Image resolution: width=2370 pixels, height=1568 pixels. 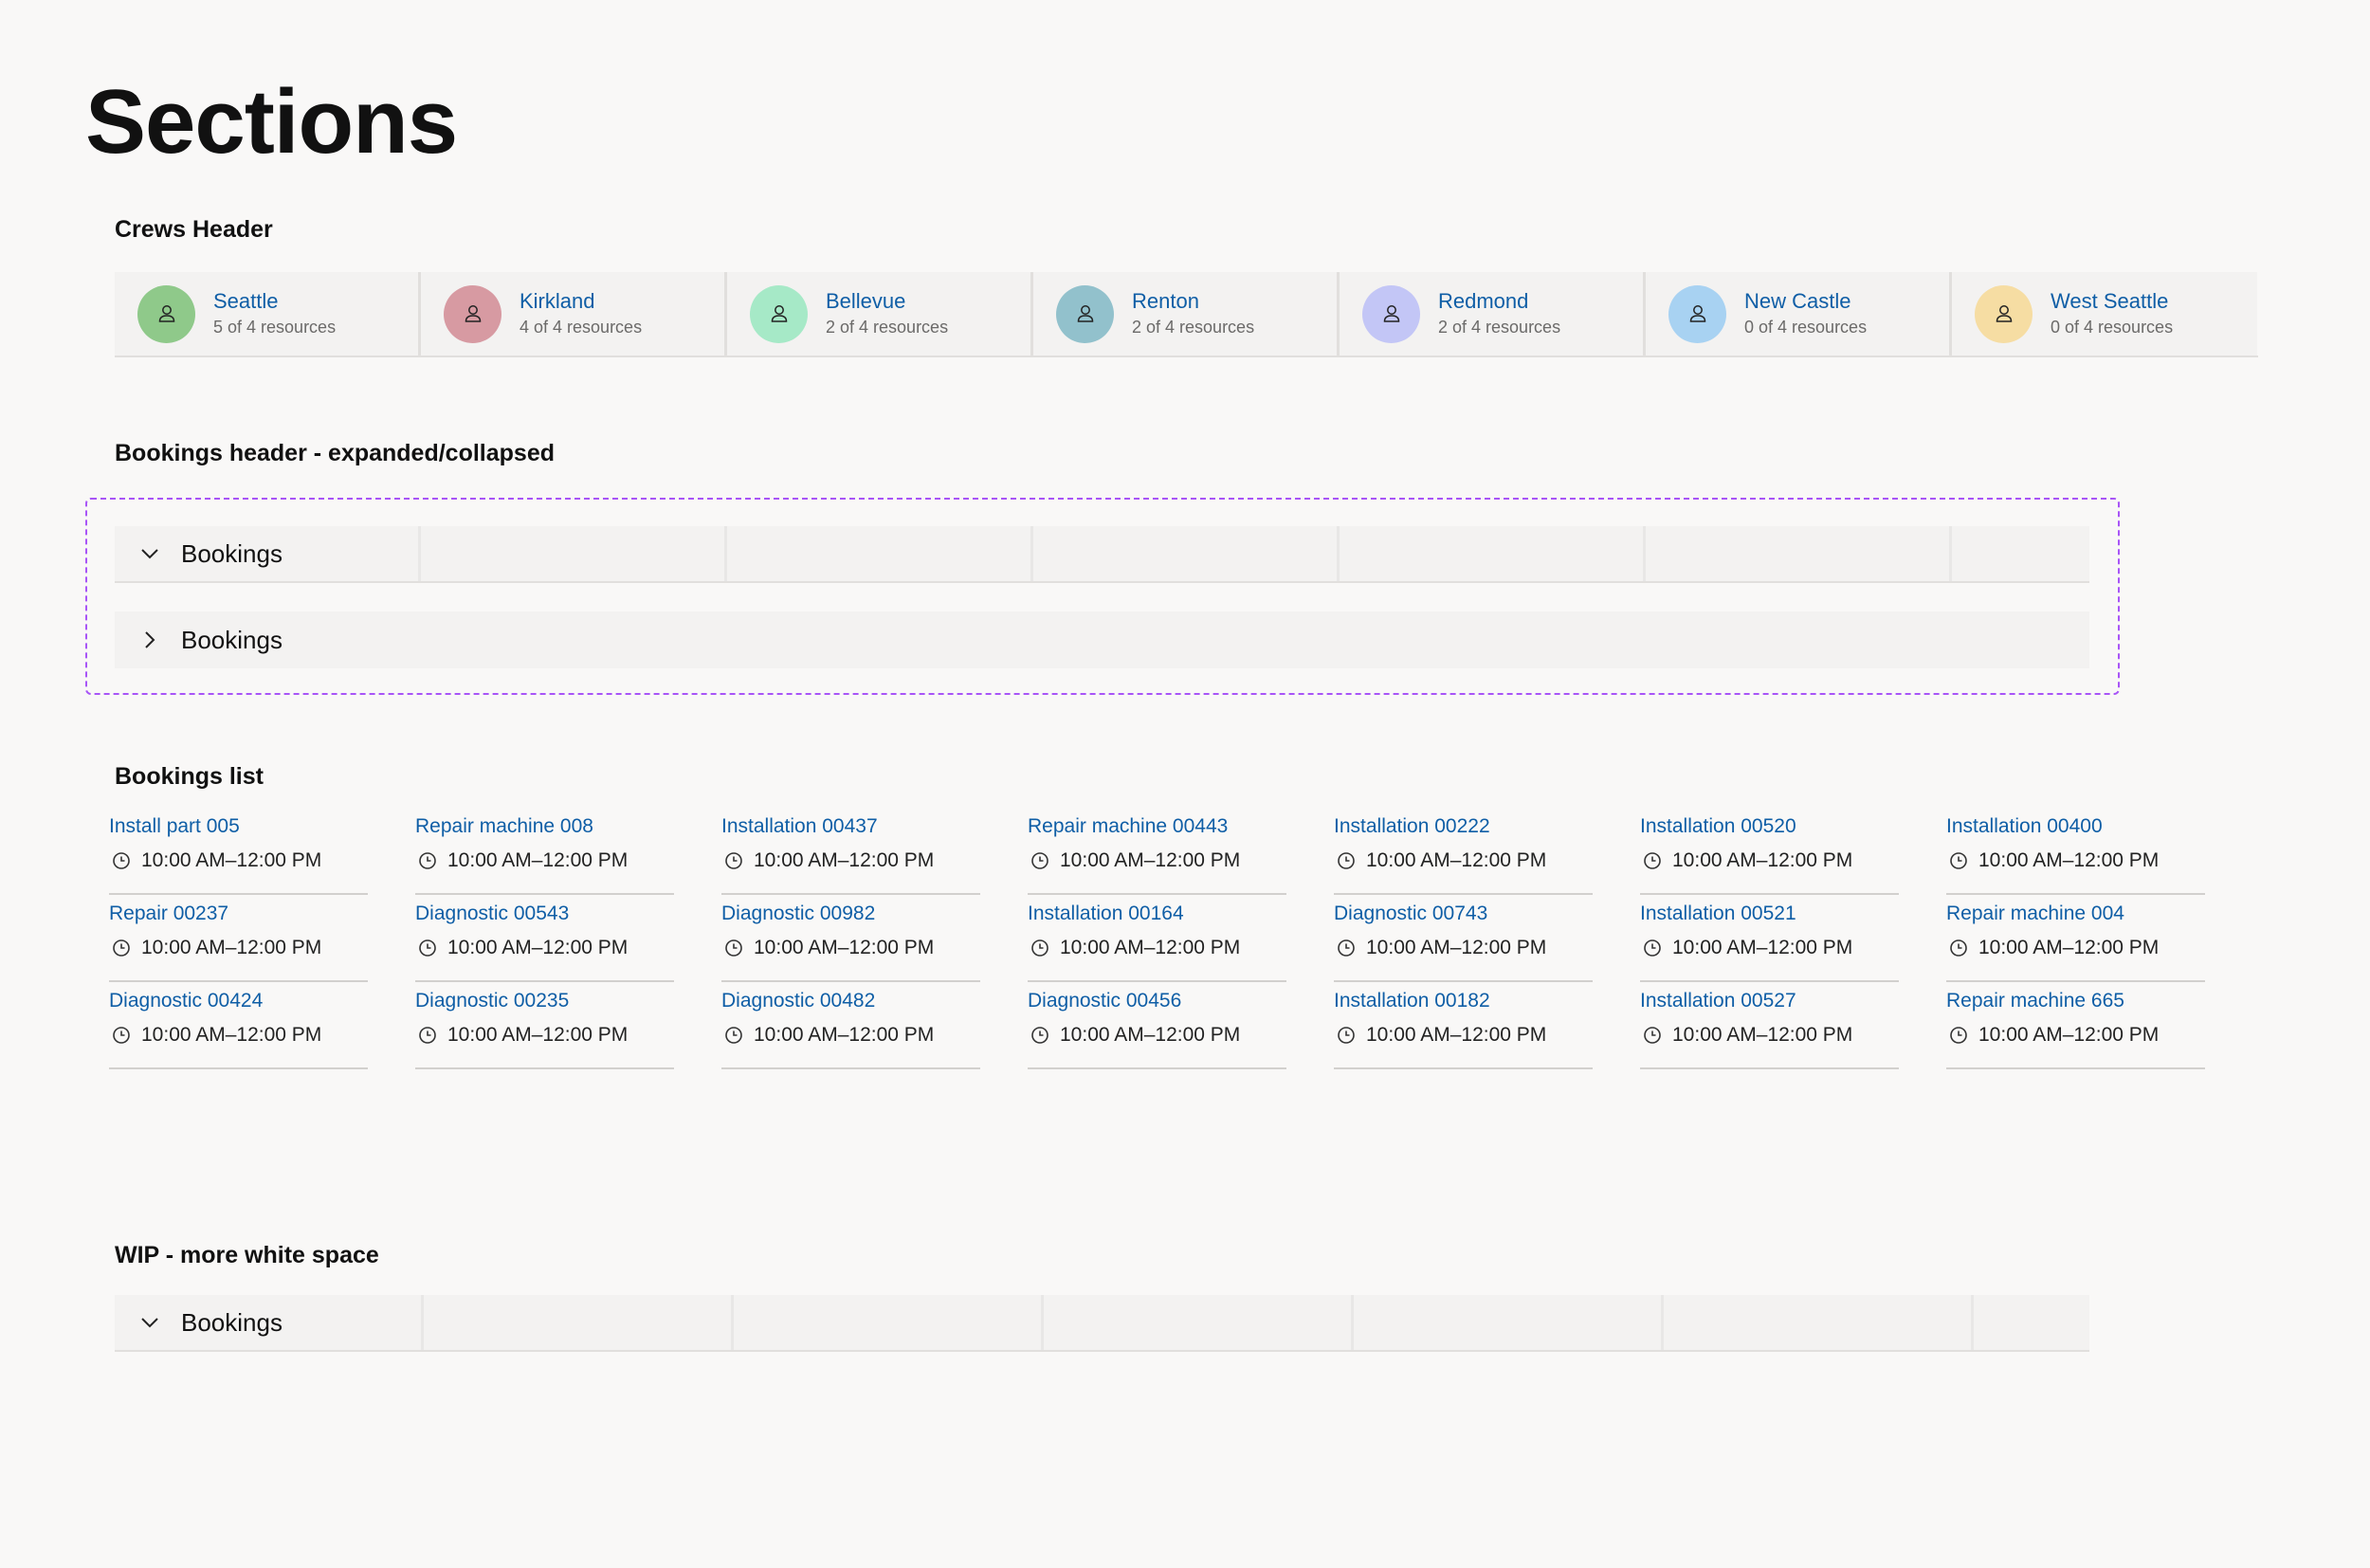 What do you see at coordinates (189, 776) in the screenshot?
I see `bookings-list-label: Bookings list` at bounding box center [189, 776].